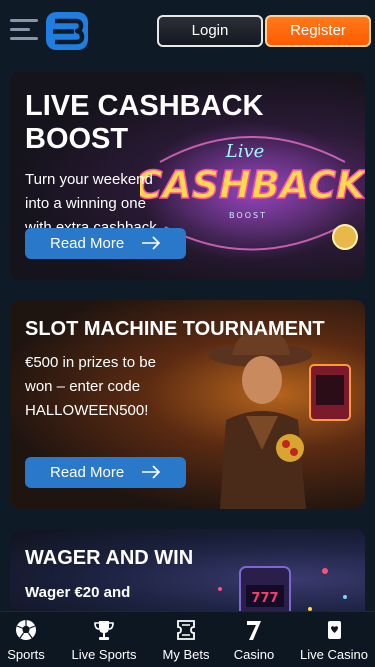 Image resolution: width=375 pixels, height=667 pixels. Describe the element at coordinates (264, 598) in the screenshot. I see `svg-text: 777` at that location.